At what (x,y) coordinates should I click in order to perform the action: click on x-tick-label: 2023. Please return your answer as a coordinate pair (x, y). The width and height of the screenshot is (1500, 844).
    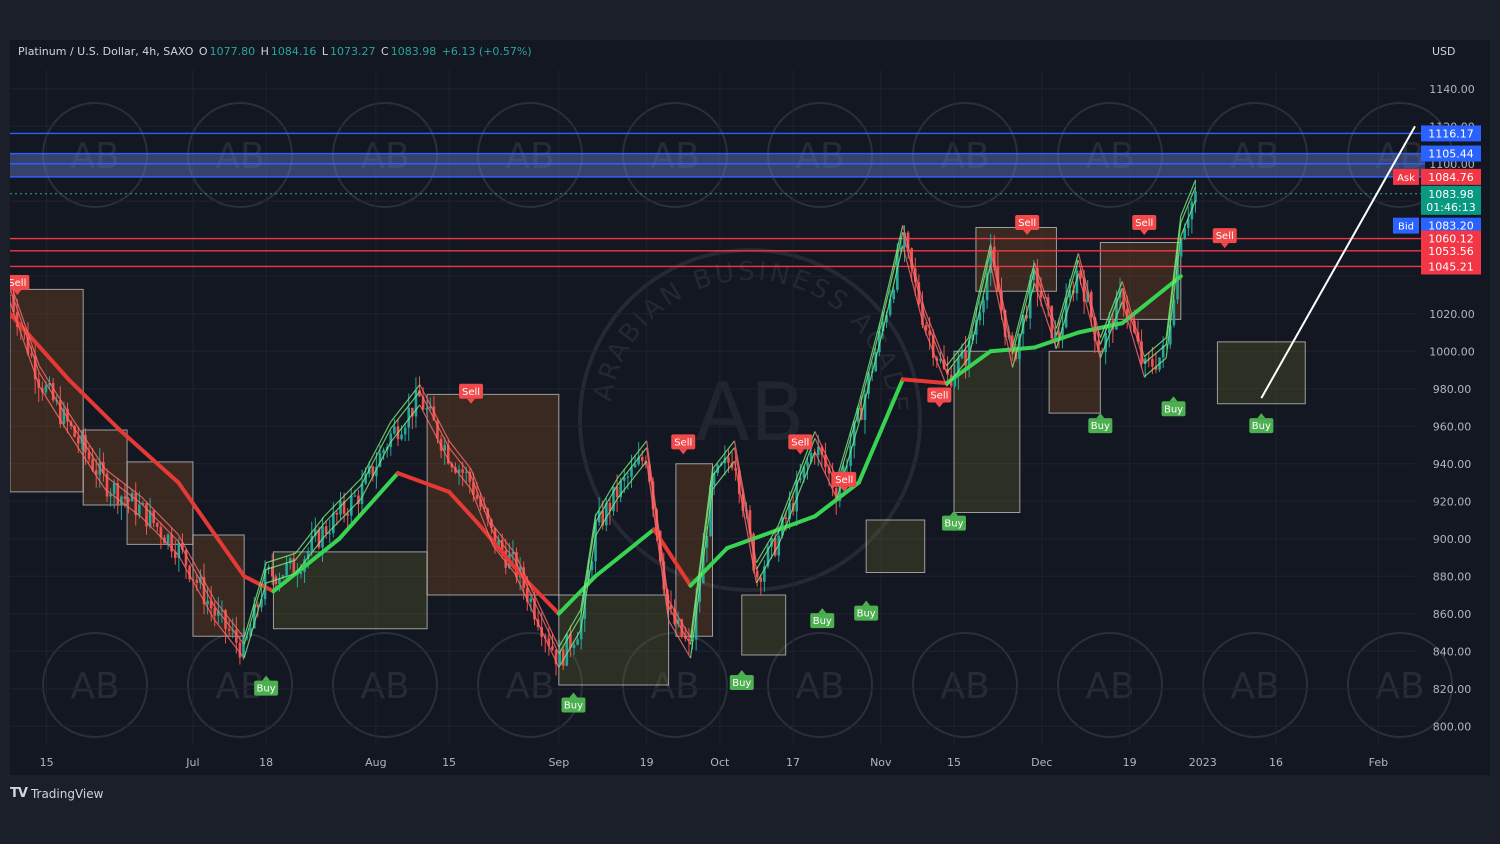
    Looking at the image, I should click on (1203, 762).